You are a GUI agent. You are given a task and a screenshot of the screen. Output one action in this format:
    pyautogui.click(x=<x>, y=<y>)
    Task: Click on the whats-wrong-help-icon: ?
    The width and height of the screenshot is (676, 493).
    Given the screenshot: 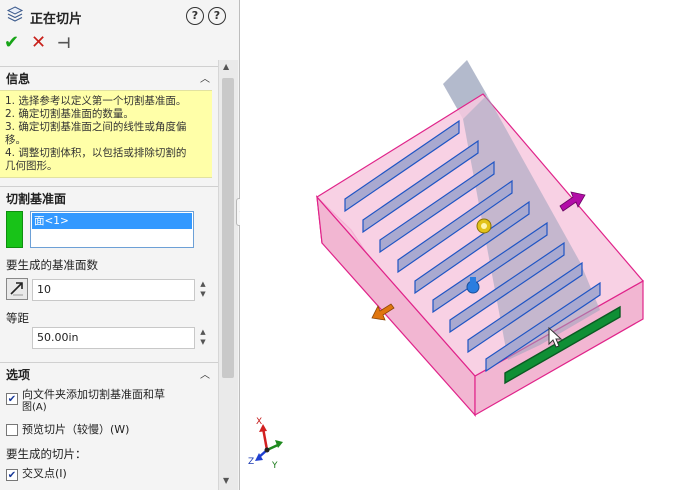 What is the action you would take?
    pyautogui.click(x=195, y=16)
    